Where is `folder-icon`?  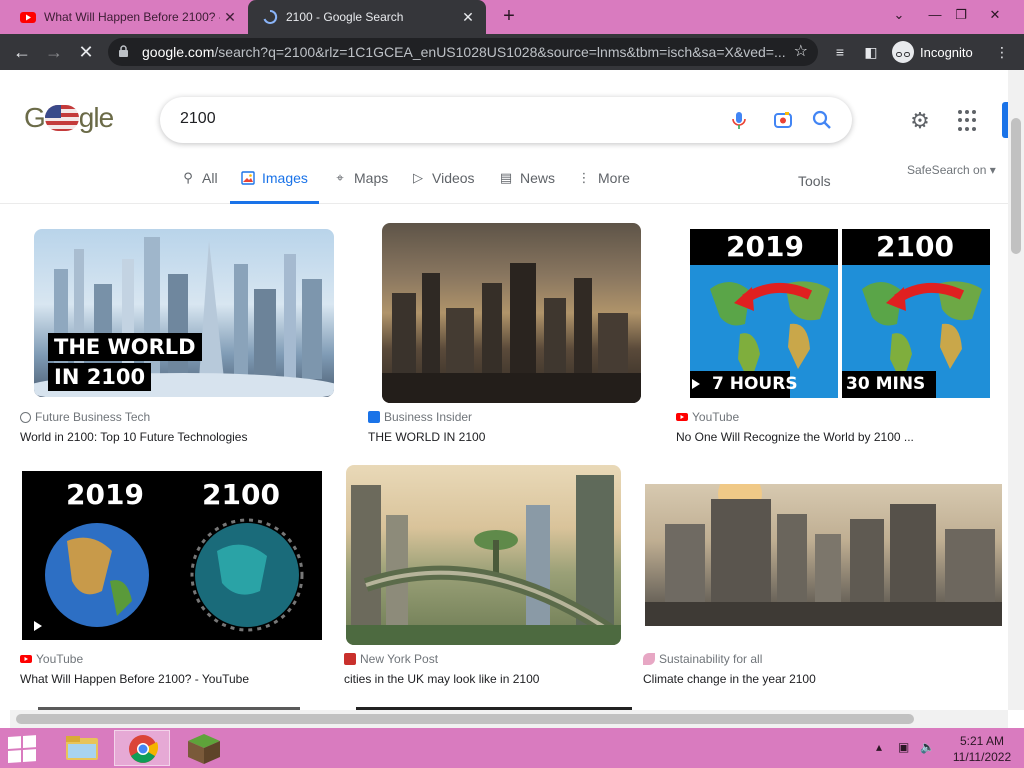
folder-icon is located at coordinates (82, 748).